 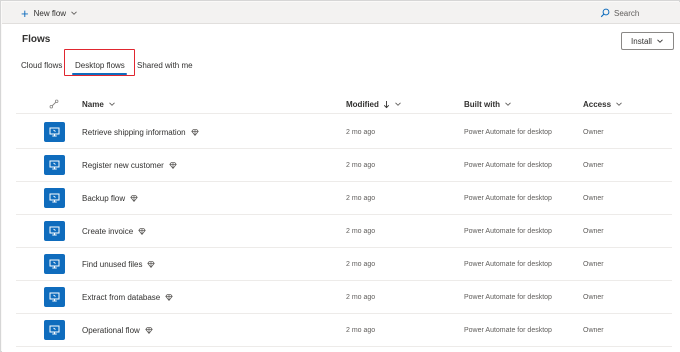 I want to click on command-bar: + New flow Search, so click(x=341, y=13).